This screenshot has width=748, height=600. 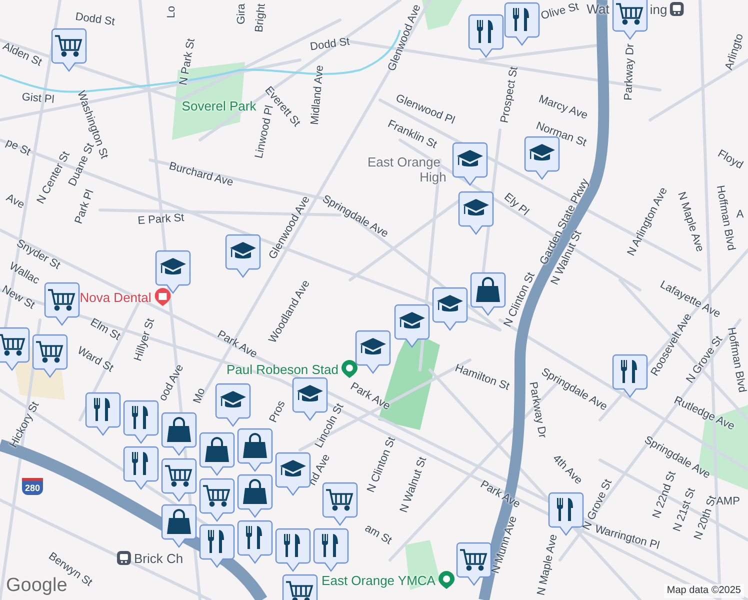 What do you see at coordinates (161, 220) in the screenshot?
I see `street-label: E Park St` at bounding box center [161, 220].